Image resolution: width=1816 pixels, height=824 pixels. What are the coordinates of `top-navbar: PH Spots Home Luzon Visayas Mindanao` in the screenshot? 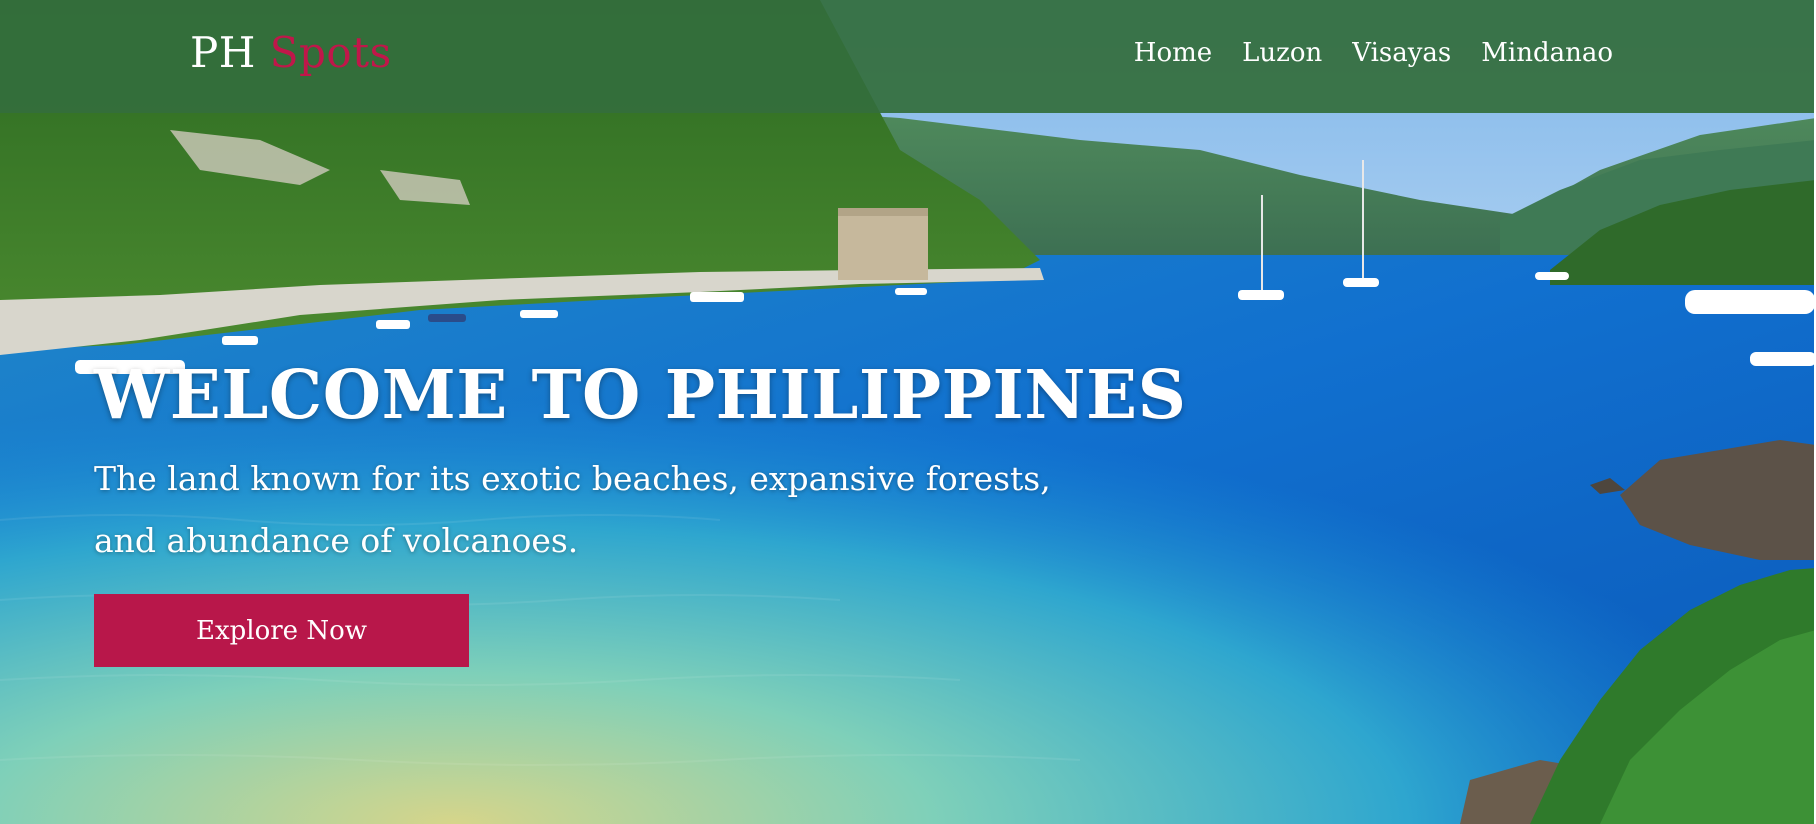 It's located at (907, 56).